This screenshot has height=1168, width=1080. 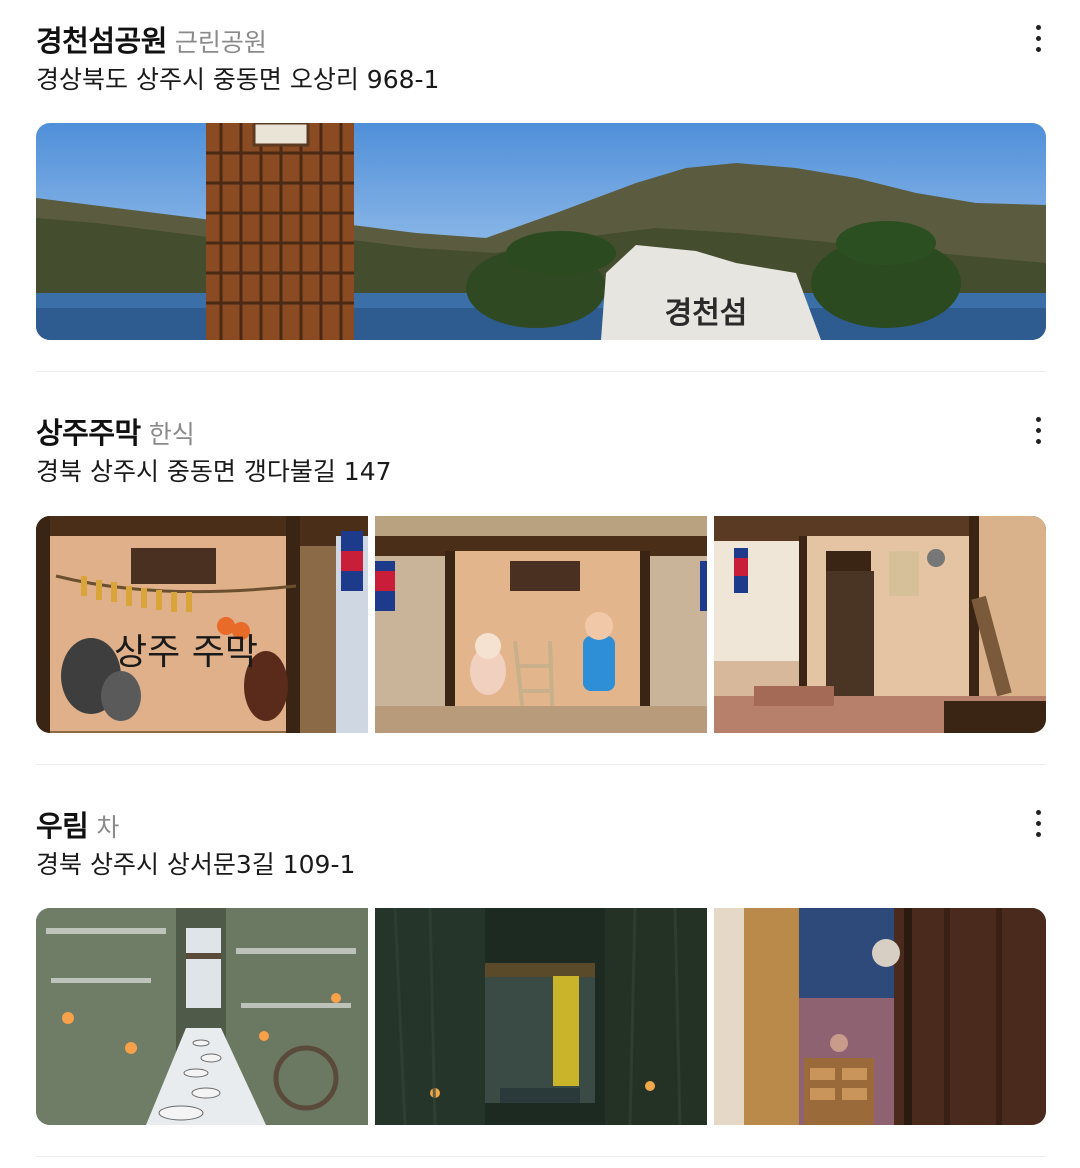 What do you see at coordinates (220, 42) in the screenshot?
I see `place-category: 근린공원` at bounding box center [220, 42].